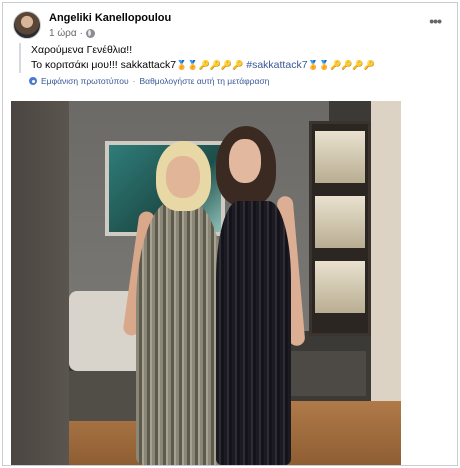 The height and width of the screenshot is (468, 460). Describe the element at coordinates (27, 25) in the screenshot. I see `author-avatar` at that location.